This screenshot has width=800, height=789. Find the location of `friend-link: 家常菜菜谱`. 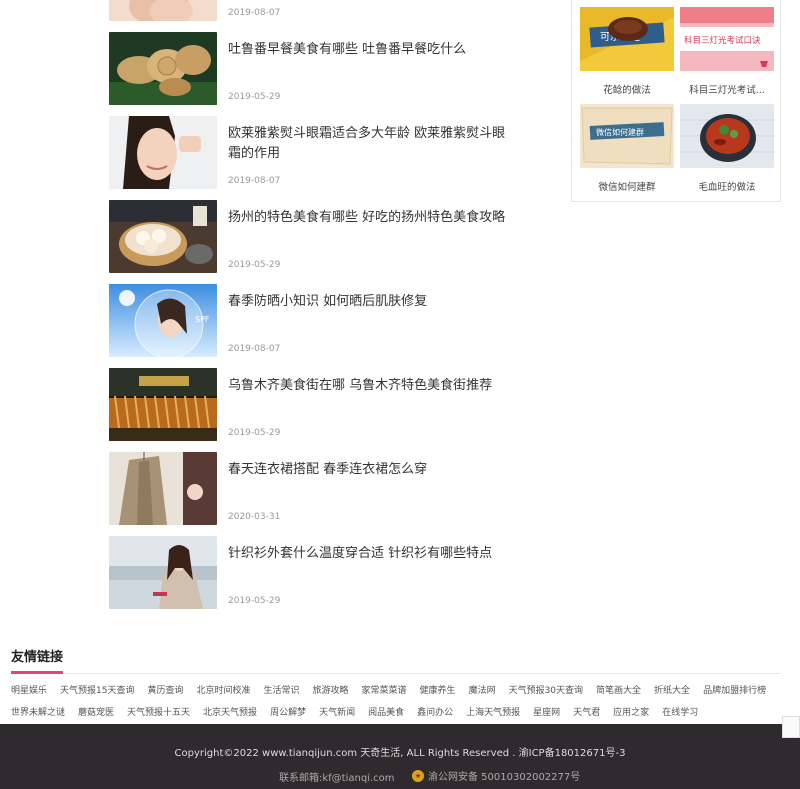

friend-link: 家常菜菜谱 is located at coordinates (384, 689).